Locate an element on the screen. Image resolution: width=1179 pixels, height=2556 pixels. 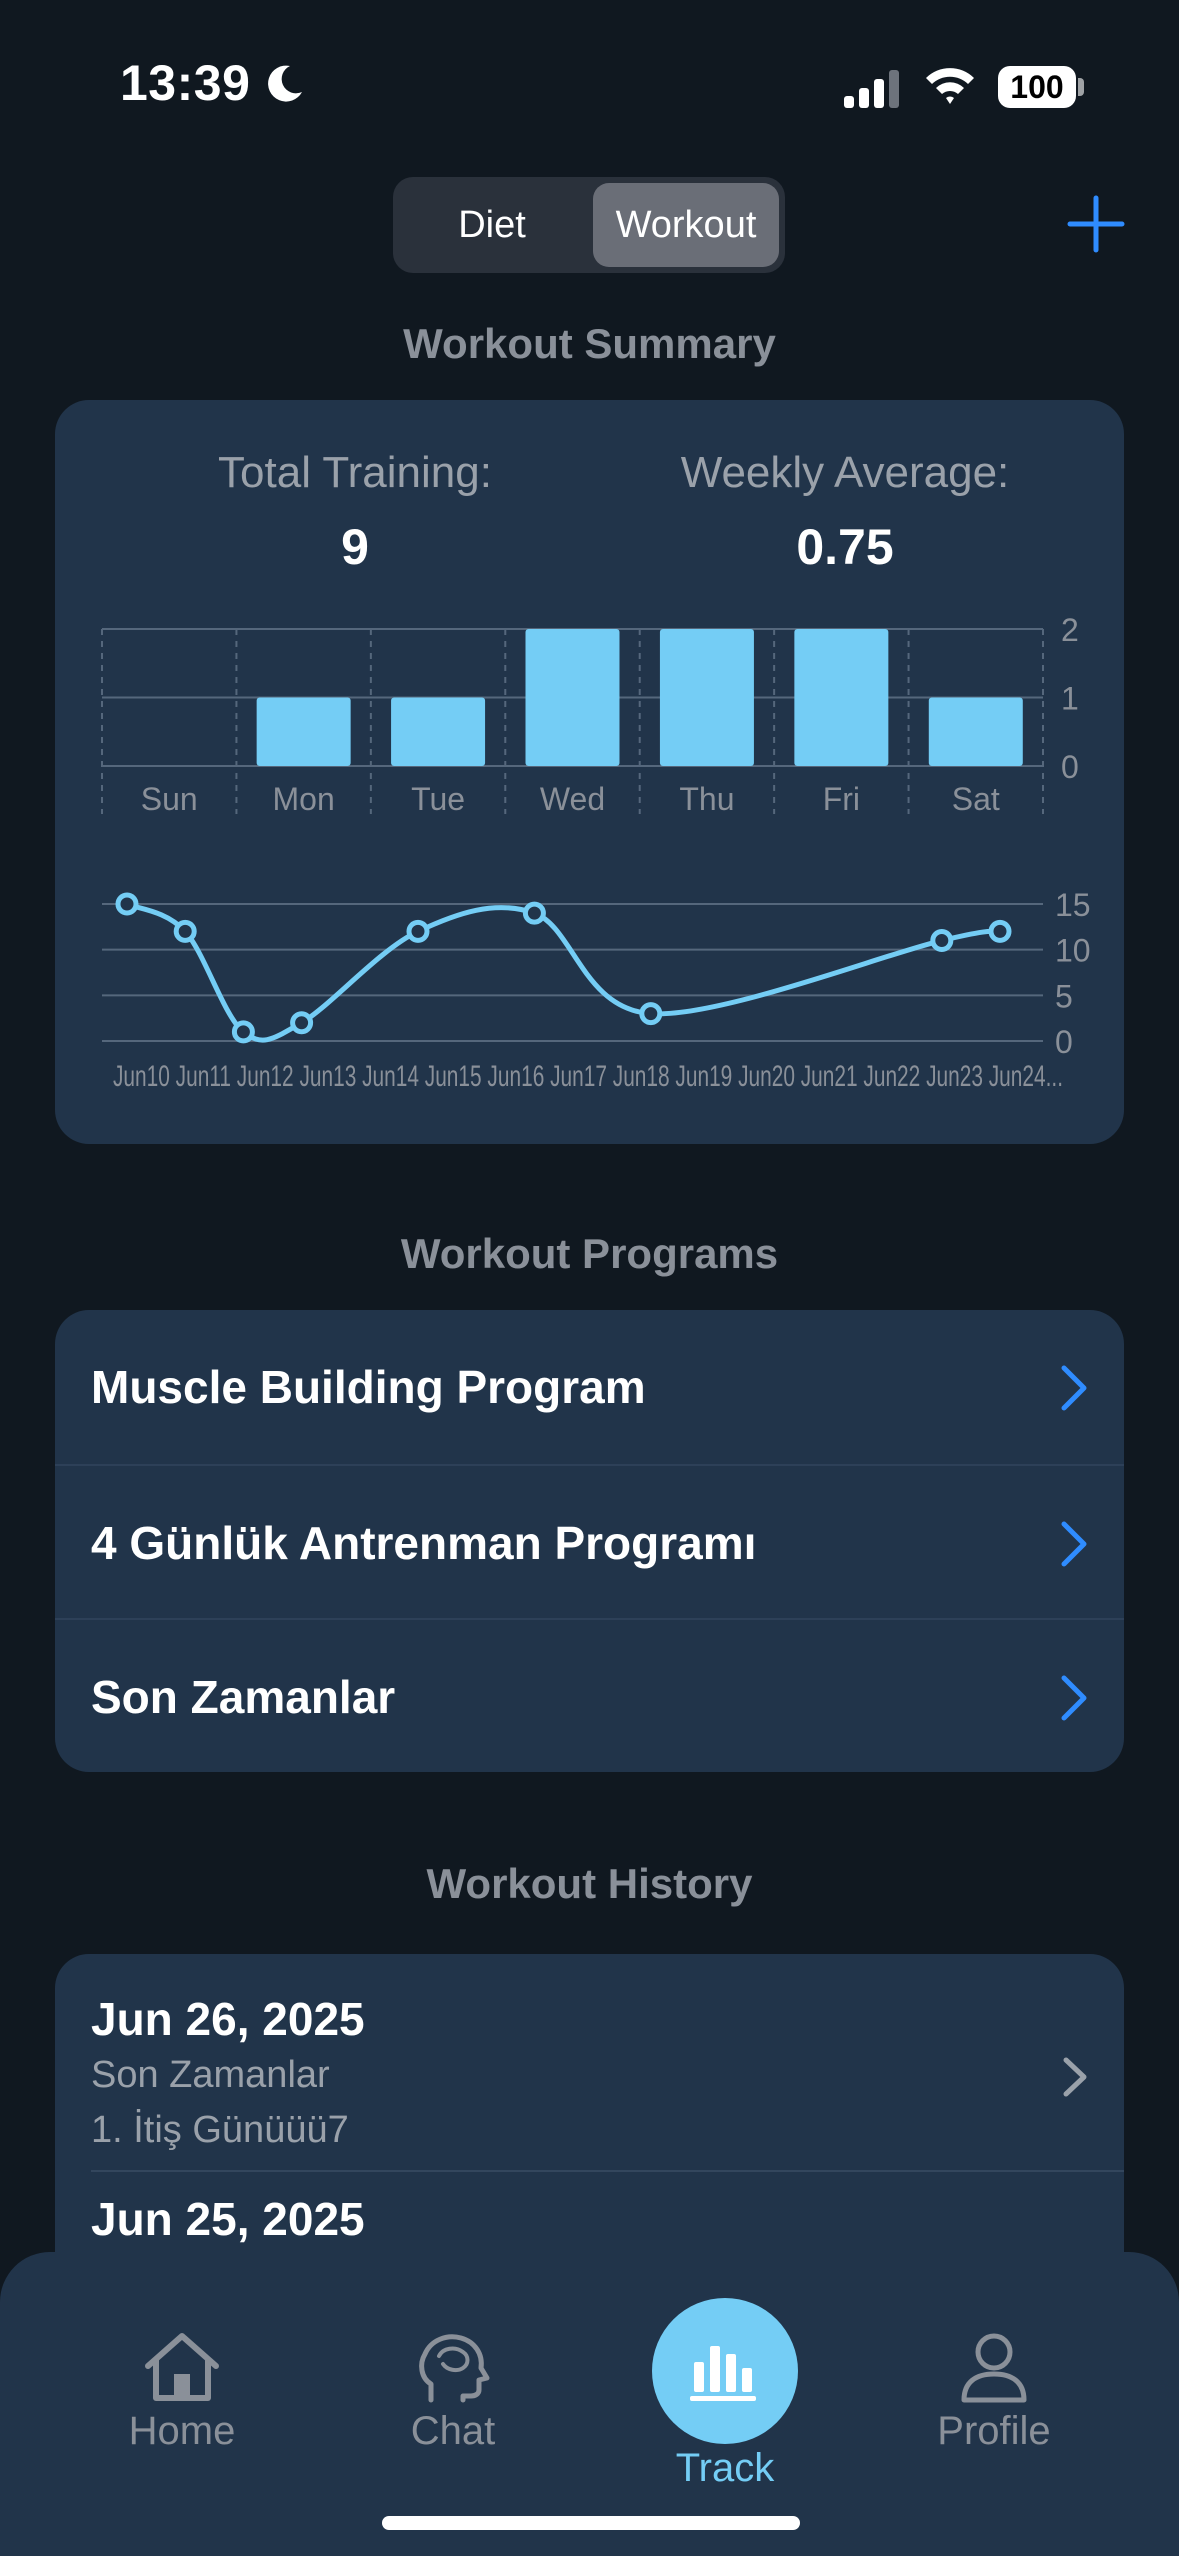
tab-chat: Chat is located at coordinates (453, 2392).